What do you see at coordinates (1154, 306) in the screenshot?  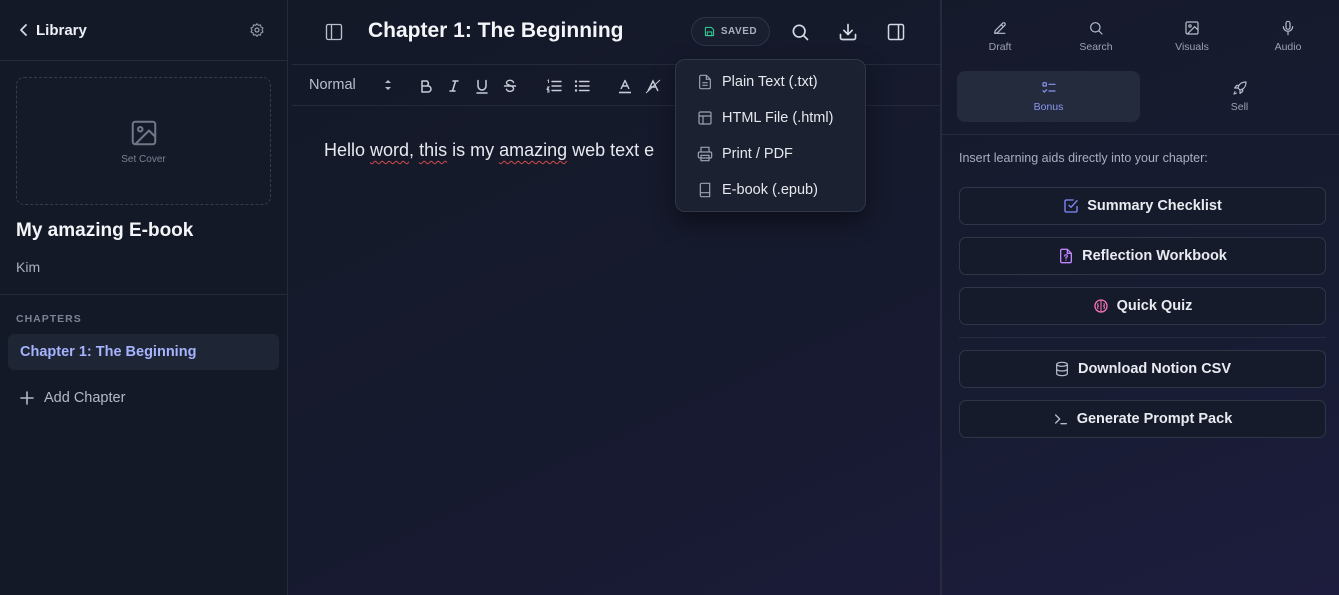 I see `action-label: Quick Quiz` at bounding box center [1154, 306].